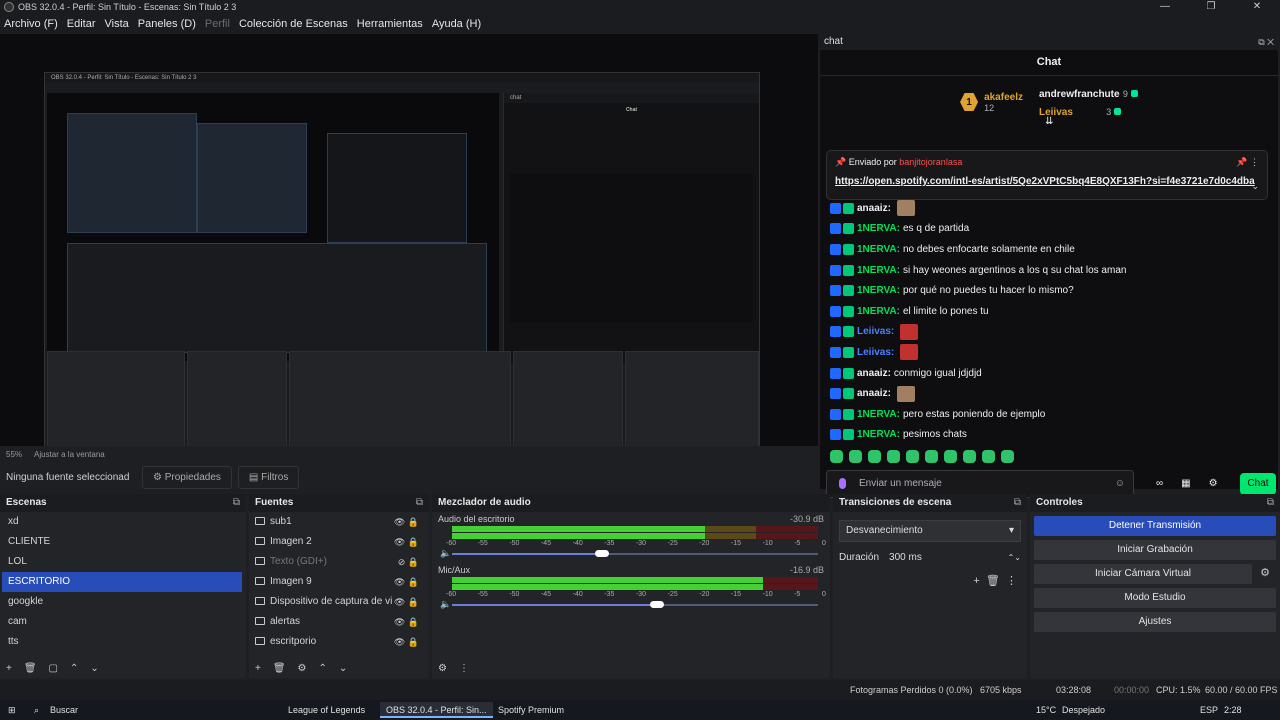 Image resolution: width=1280 pixels, height=720 pixels. Describe the element at coordinates (1155, 598) in the screenshot. I see `studio-mode-button: Modo Estudio` at that location.